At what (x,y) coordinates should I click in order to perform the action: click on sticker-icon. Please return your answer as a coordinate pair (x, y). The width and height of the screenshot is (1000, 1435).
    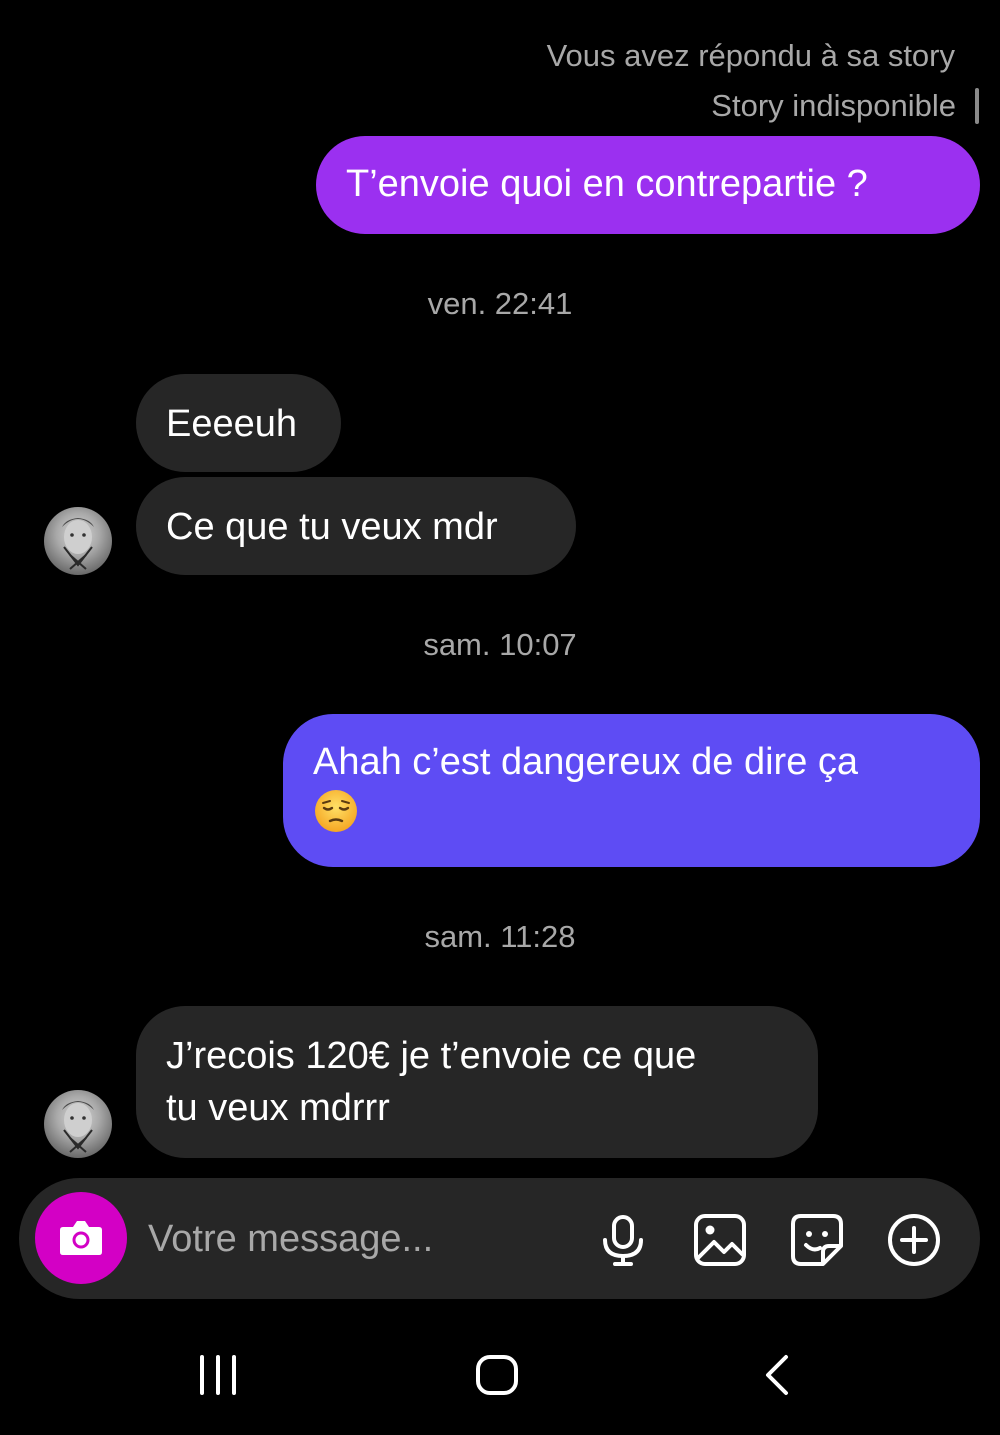
    Looking at the image, I should click on (817, 1240).